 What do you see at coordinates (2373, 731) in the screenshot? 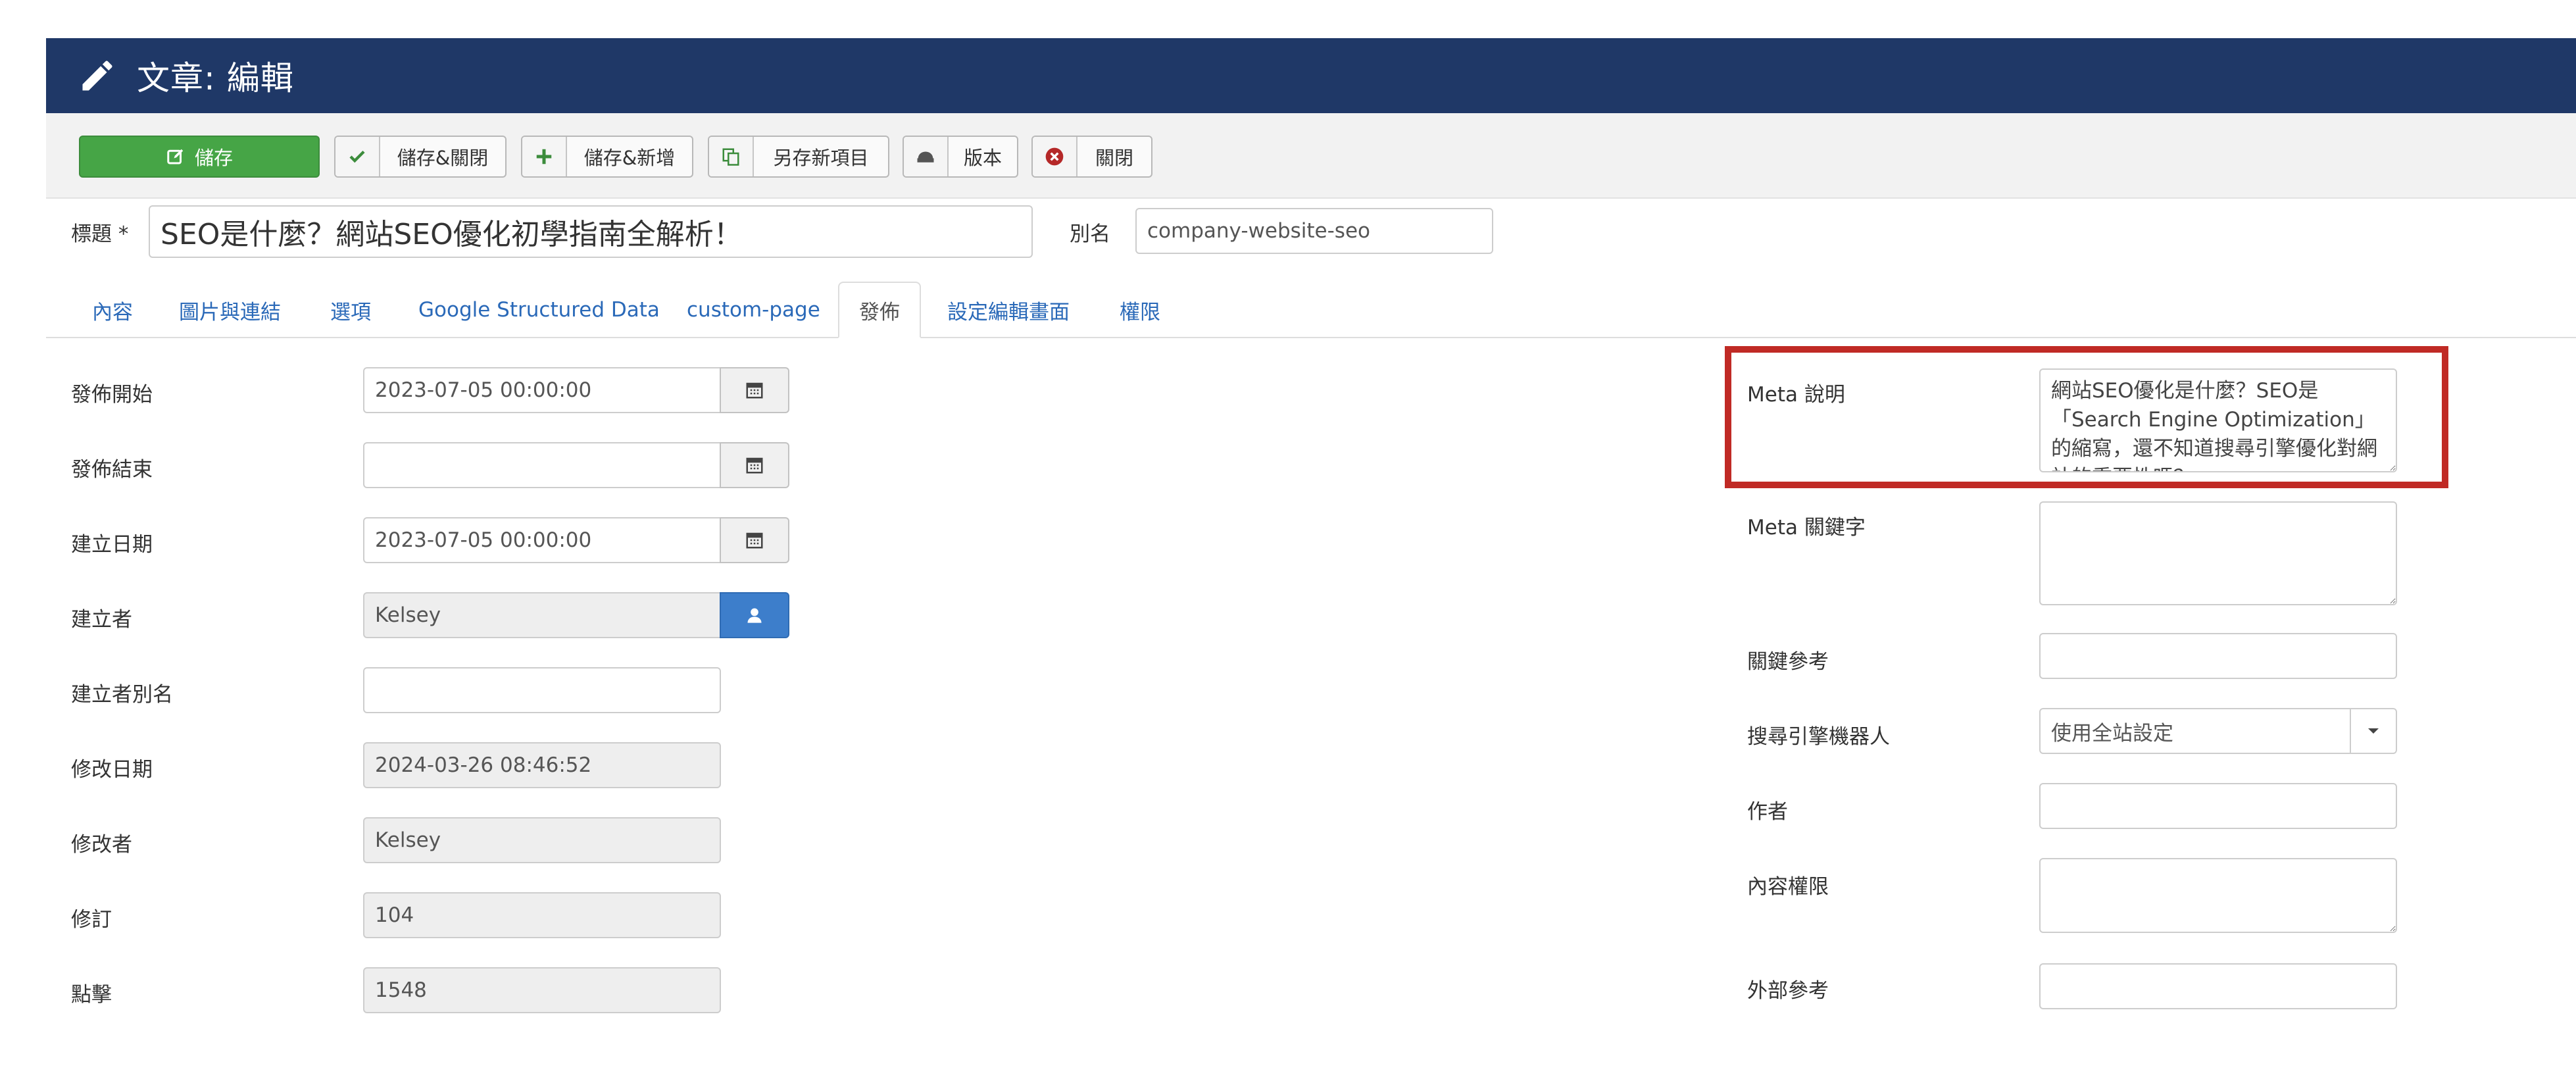
I see `chevron-down-icon` at bounding box center [2373, 731].